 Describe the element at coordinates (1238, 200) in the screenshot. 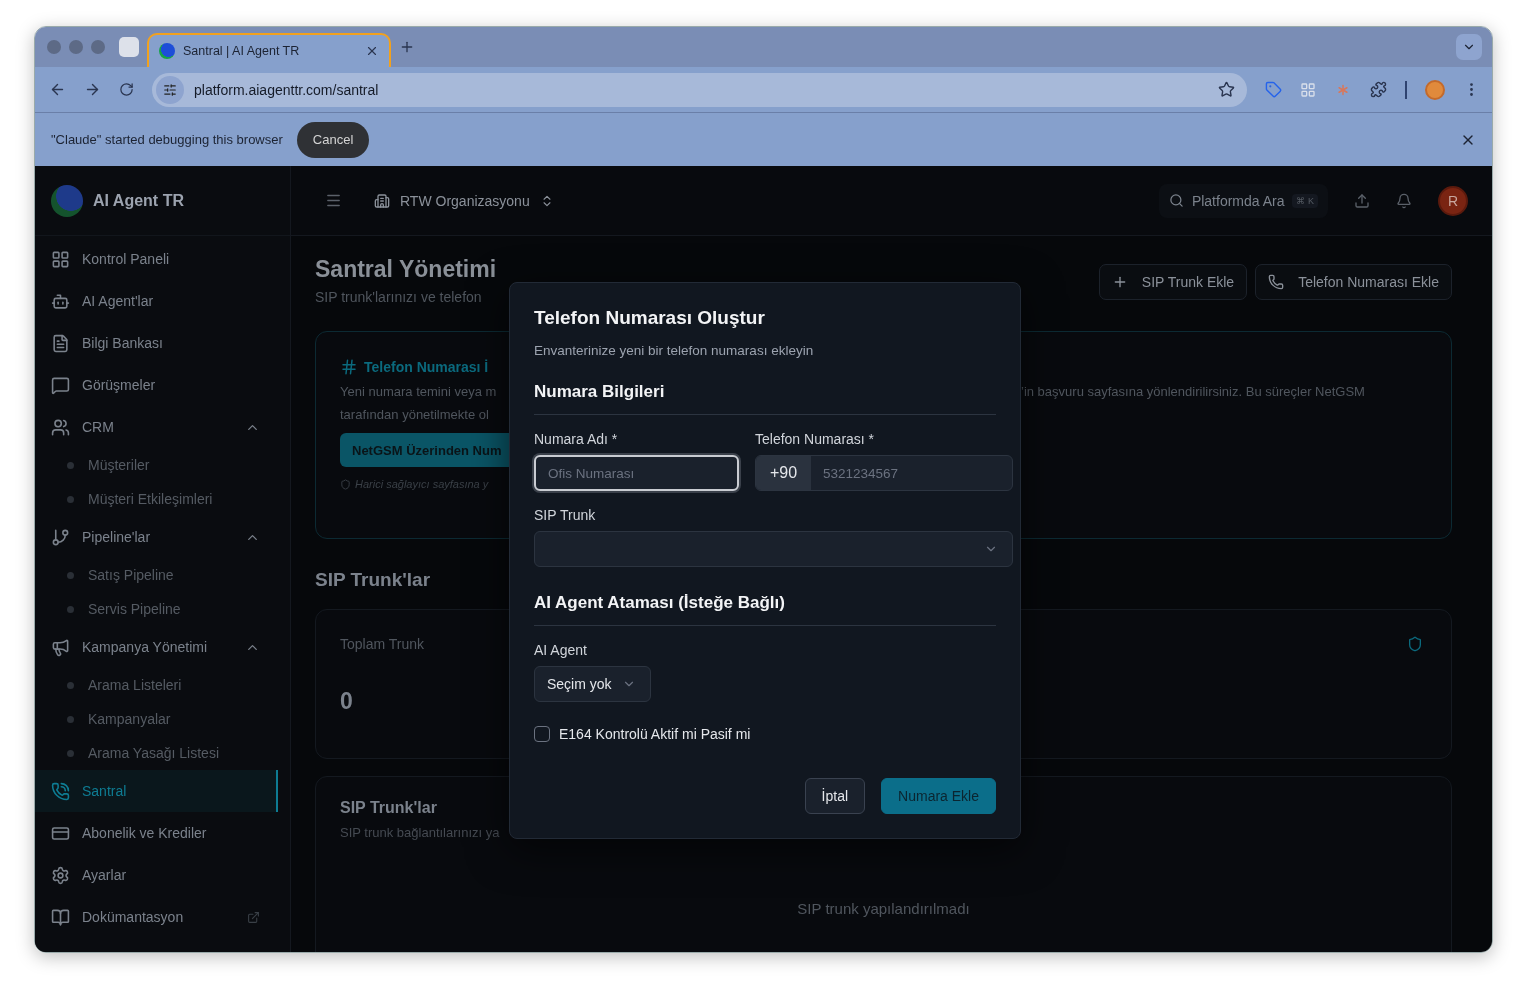

I see `search-placeholder: Platformda Ara` at that location.